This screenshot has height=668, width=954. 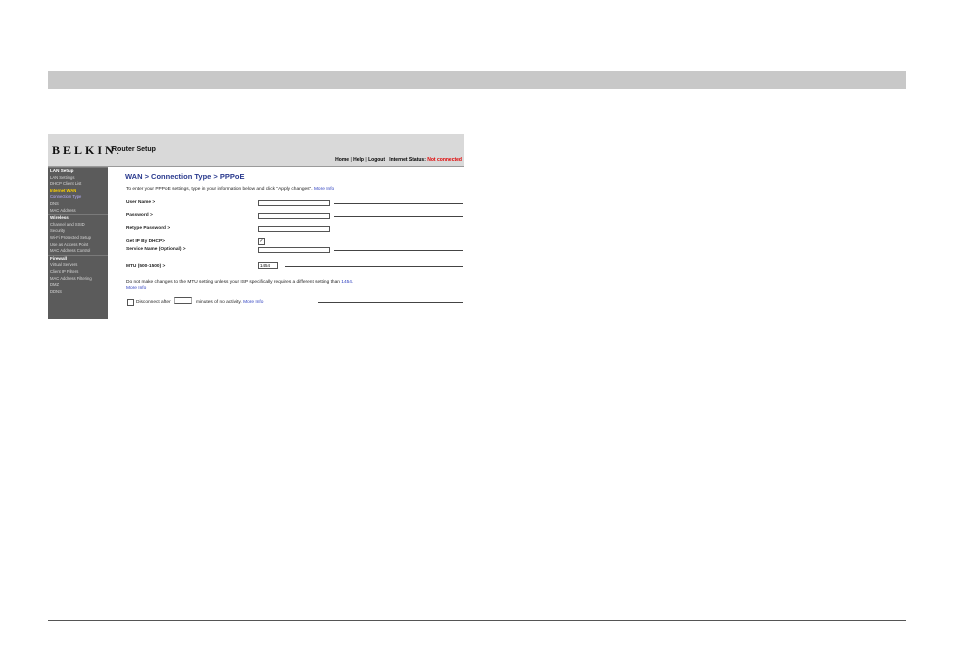 What do you see at coordinates (141, 202) in the screenshot?
I see `user-name-label: User Name >` at bounding box center [141, 202].